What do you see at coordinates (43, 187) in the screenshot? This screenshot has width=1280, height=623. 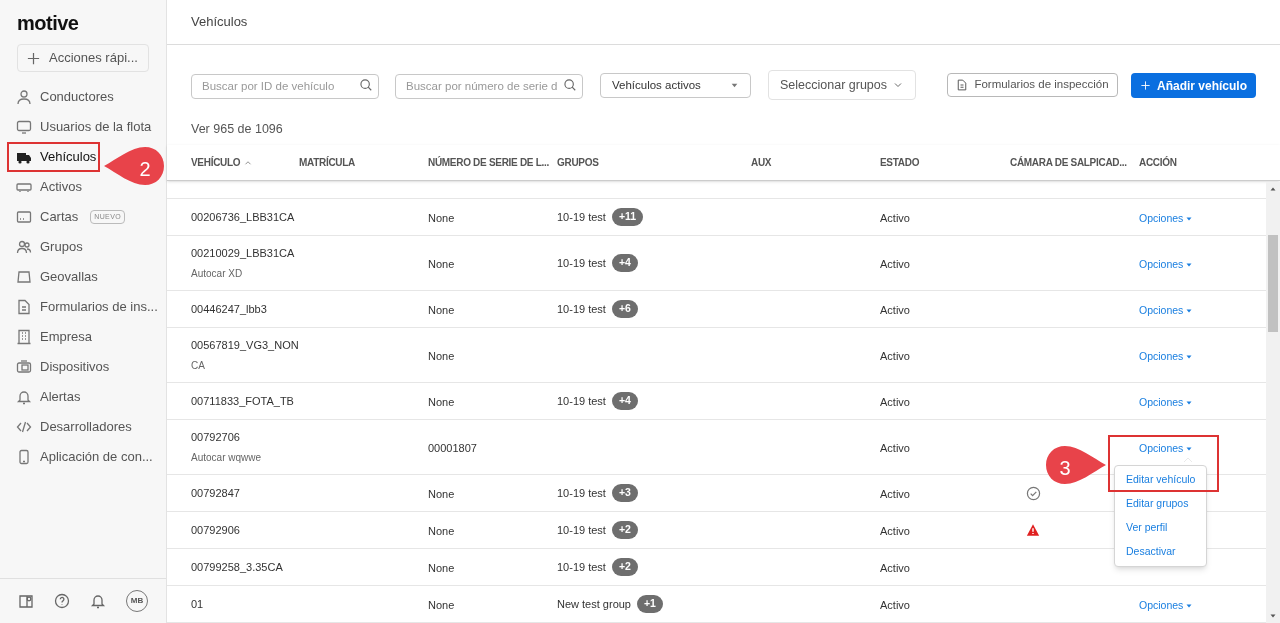 I see `nav-item: Activos` at bounding box center [43, 187].